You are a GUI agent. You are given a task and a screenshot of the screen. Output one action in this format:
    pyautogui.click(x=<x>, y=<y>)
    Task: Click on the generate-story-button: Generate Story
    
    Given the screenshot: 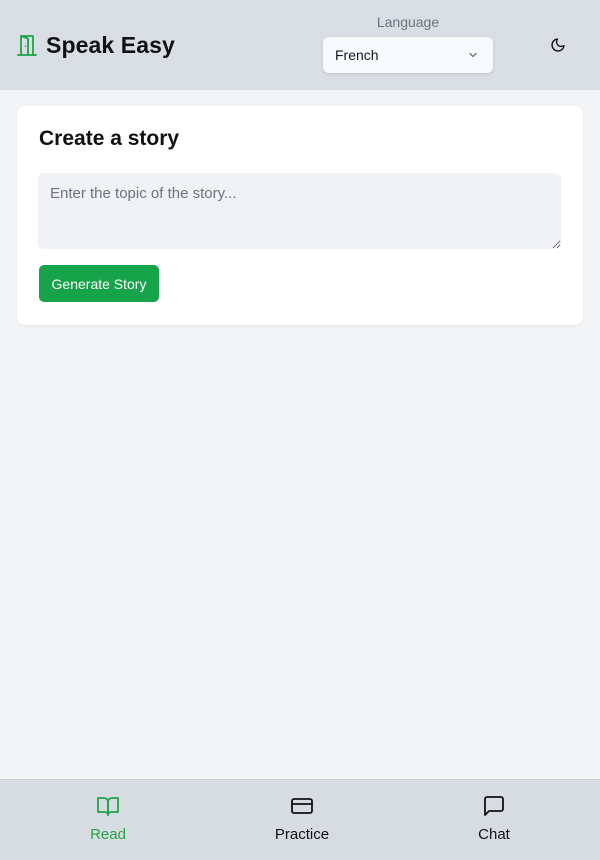 What is the action you would take?
    pyautogui.click(x=99, y=283)
    